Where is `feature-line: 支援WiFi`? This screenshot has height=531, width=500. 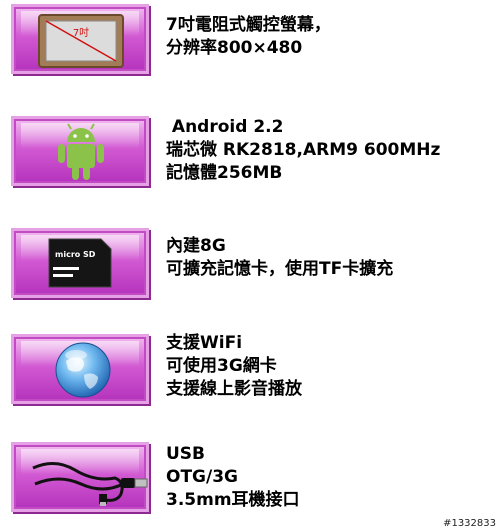 feature-line: 支援WiFi is located at coordinates (204, 343).